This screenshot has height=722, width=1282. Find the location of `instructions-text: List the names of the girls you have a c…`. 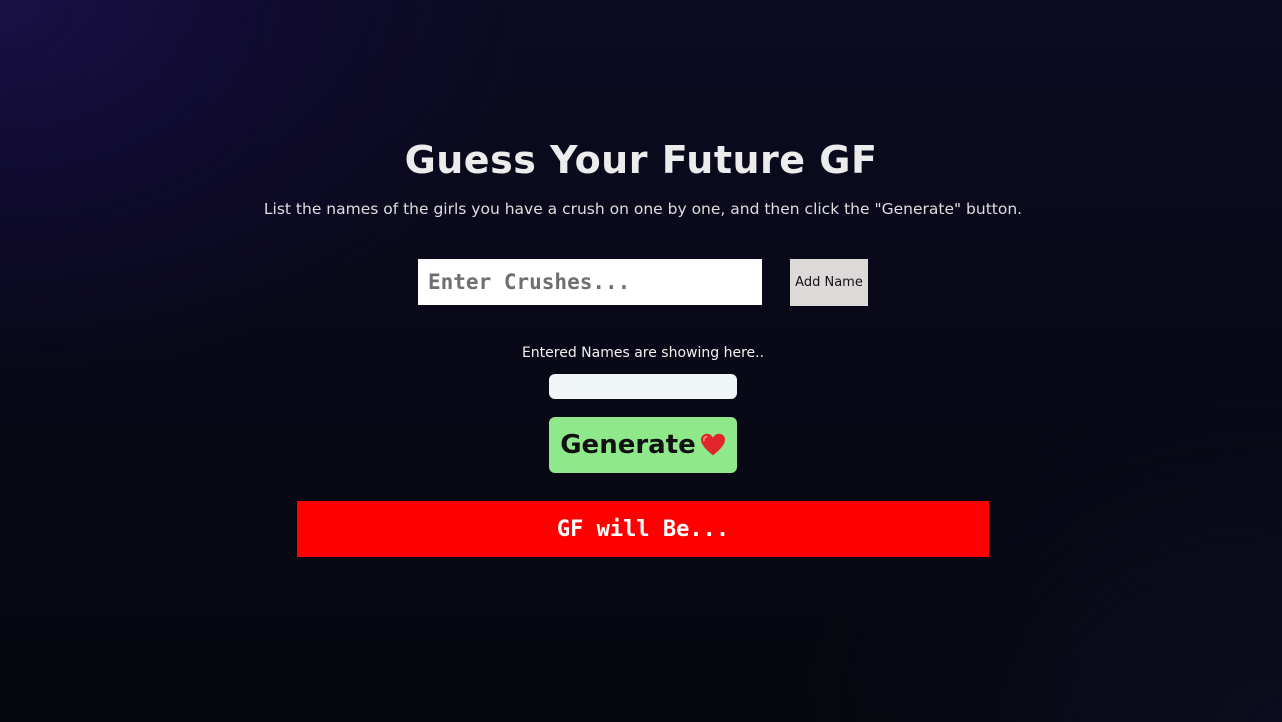

instructions-text: List the names of the girls you have a c… is located at coordinates (643, 209).